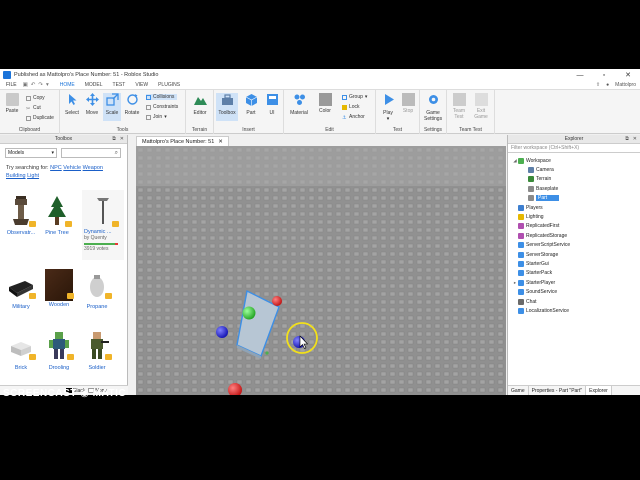  I want to click on anchor-button: ⚓ Anchor, so click(353, 117).